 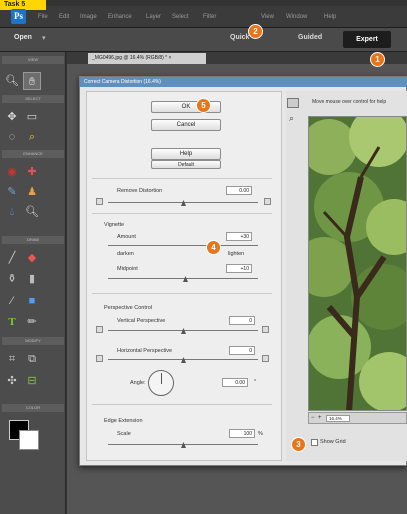 What do you see at coordinates (145, 351) in the screenshot?
I see `horizontal-perspective-label: Horizontal Perspective` at bounding box center [145, 351].